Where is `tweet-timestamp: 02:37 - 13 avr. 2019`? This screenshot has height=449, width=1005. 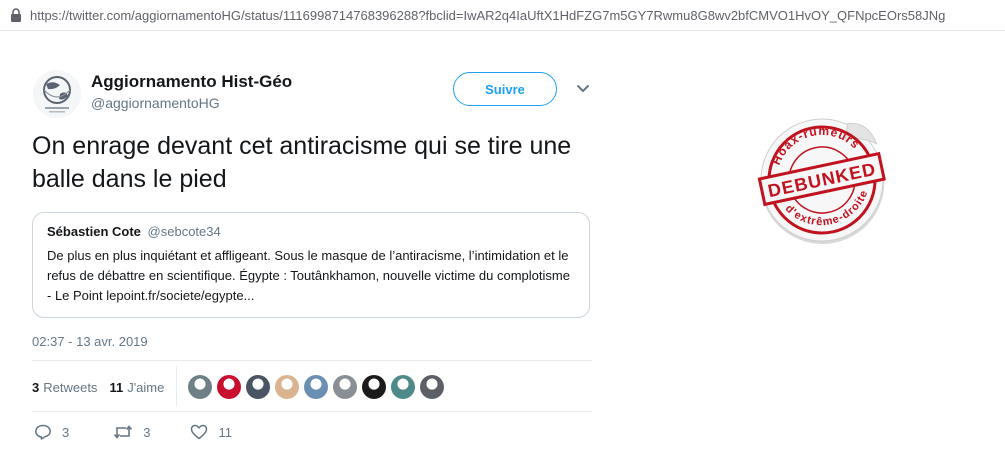 tweet-timestamp: 02:37 - 13 avr. 2019 is located at coordinates (90, 341).